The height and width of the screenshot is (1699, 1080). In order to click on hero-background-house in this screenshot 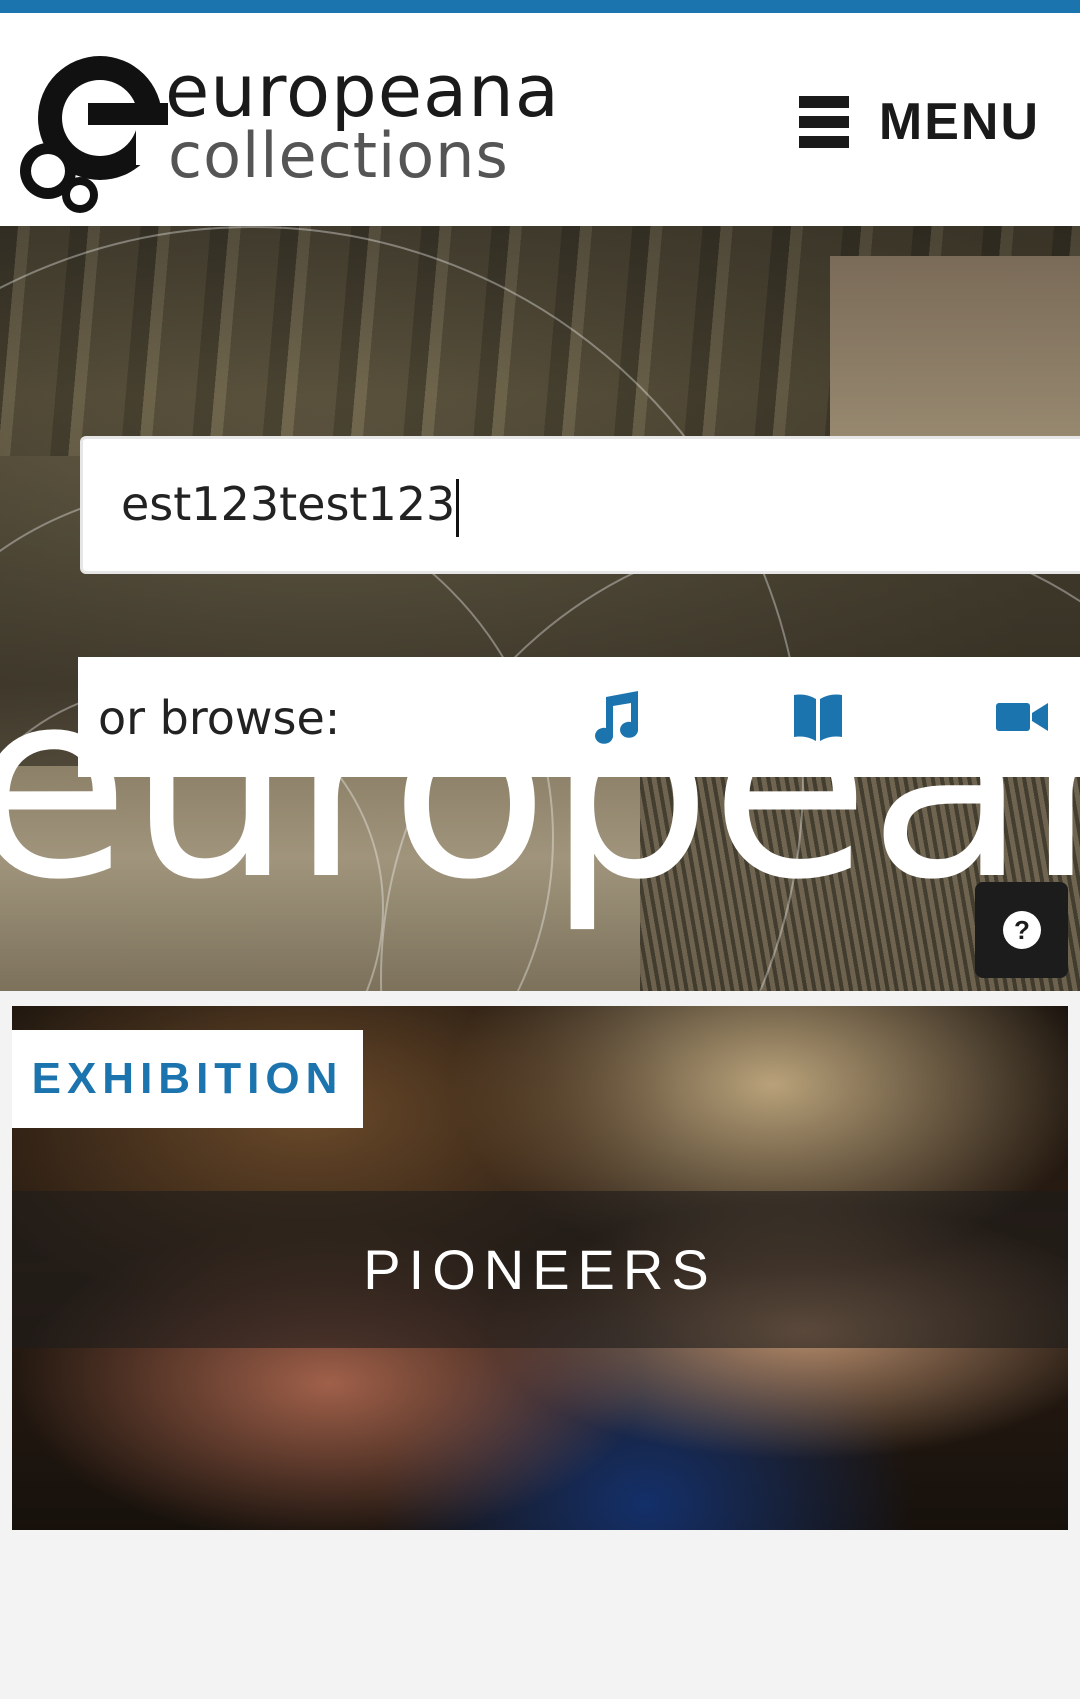, I will do `click(955, 356)`.